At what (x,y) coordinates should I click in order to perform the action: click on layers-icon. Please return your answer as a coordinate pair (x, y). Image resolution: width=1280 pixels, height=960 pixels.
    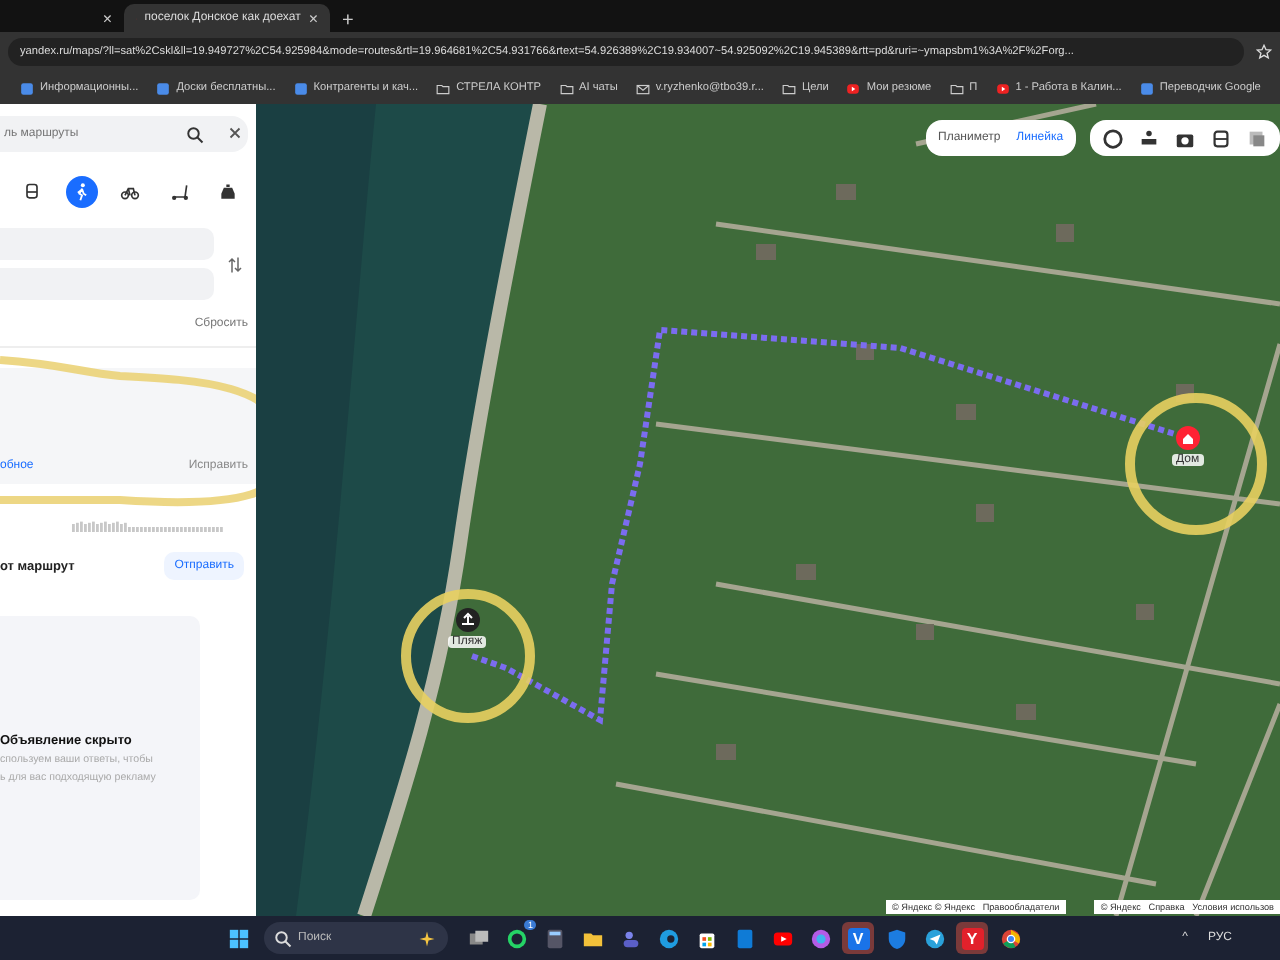
    Looking at the image, I should click on (1257, 138).